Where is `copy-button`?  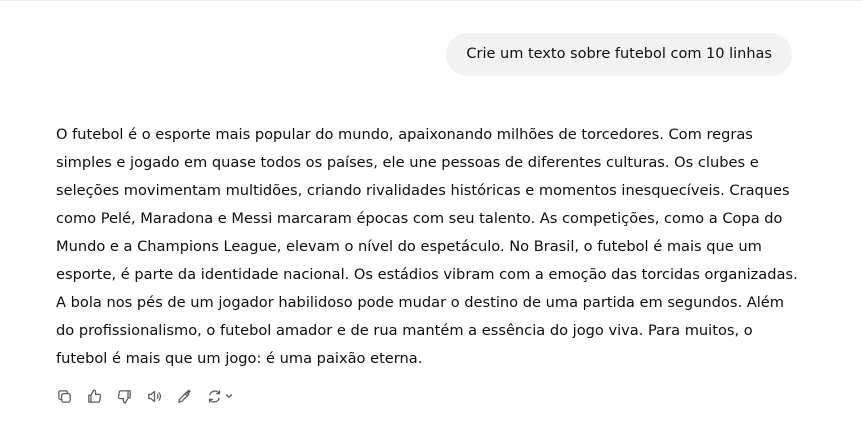 copy-button is located at coordinates (64, 396).